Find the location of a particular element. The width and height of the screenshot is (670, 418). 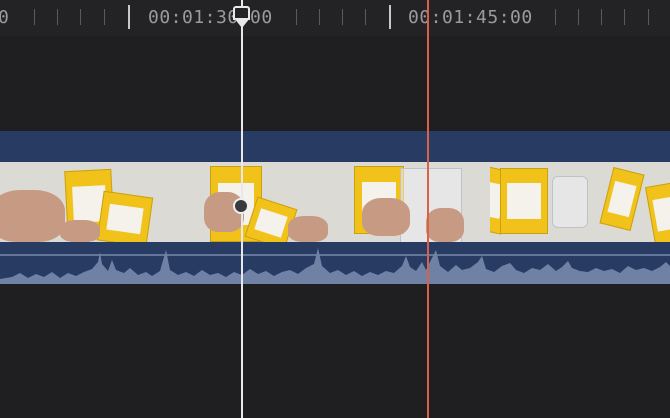

playhead-clip-marker is located at coordinates (241, 206).